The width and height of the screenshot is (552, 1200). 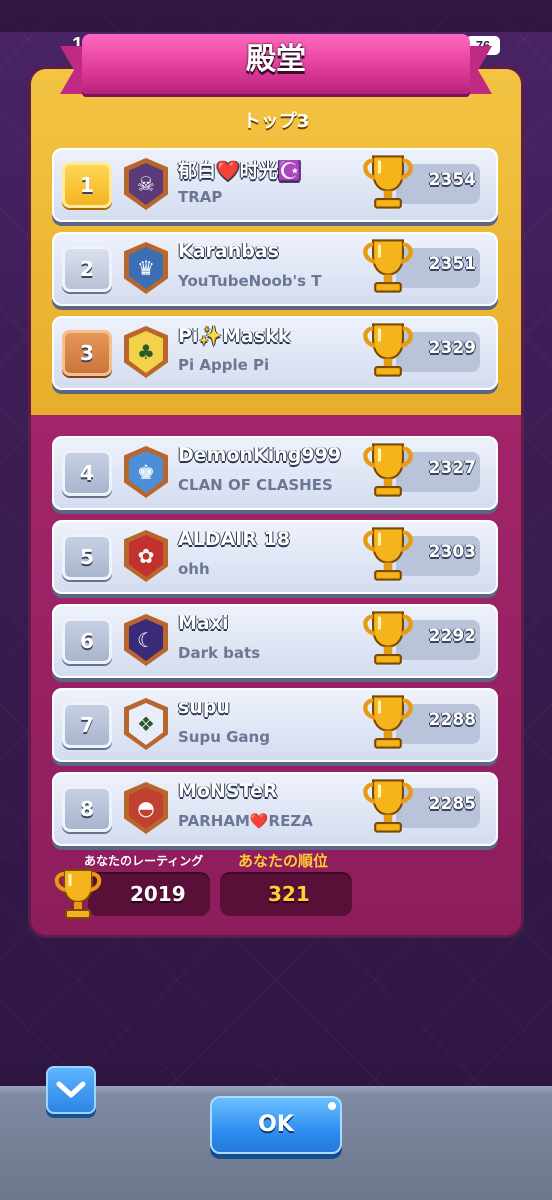 I want to click on rank-number: 5, so click(x=87, y=557).